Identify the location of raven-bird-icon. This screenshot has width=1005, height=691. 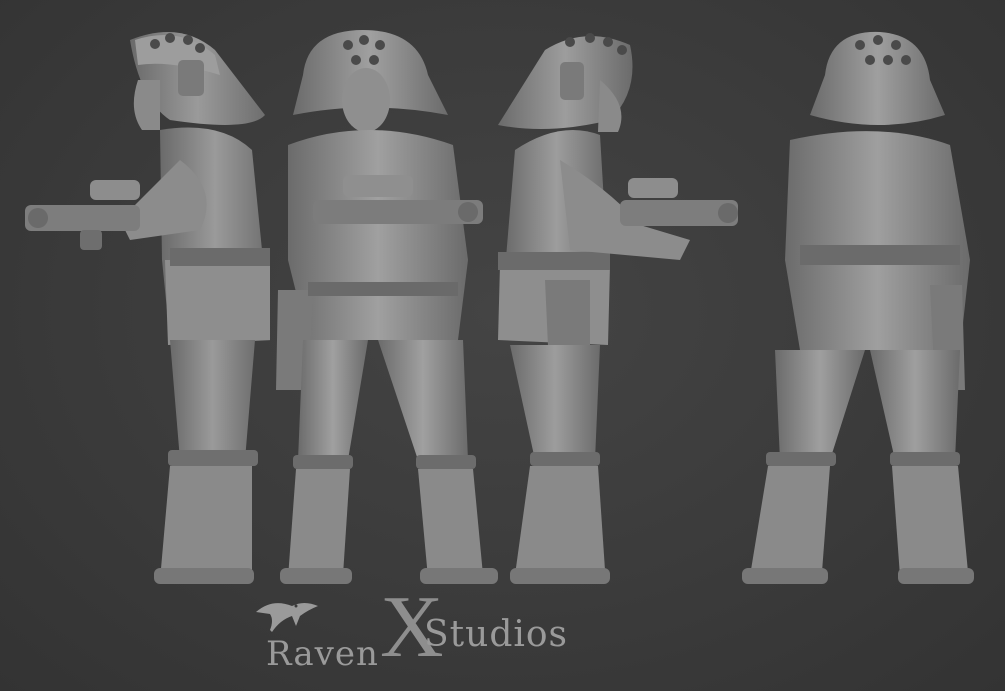
(287, 616).